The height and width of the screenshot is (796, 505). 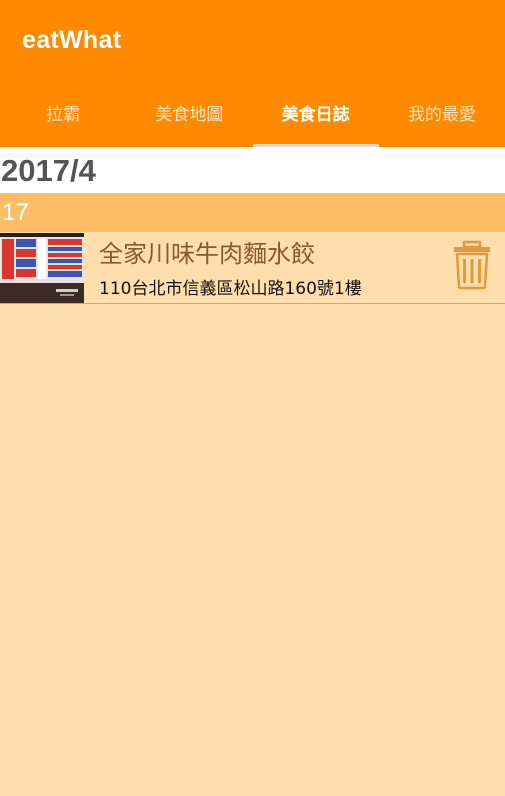 I want to click on delete-button, so click(x=472, y=265).